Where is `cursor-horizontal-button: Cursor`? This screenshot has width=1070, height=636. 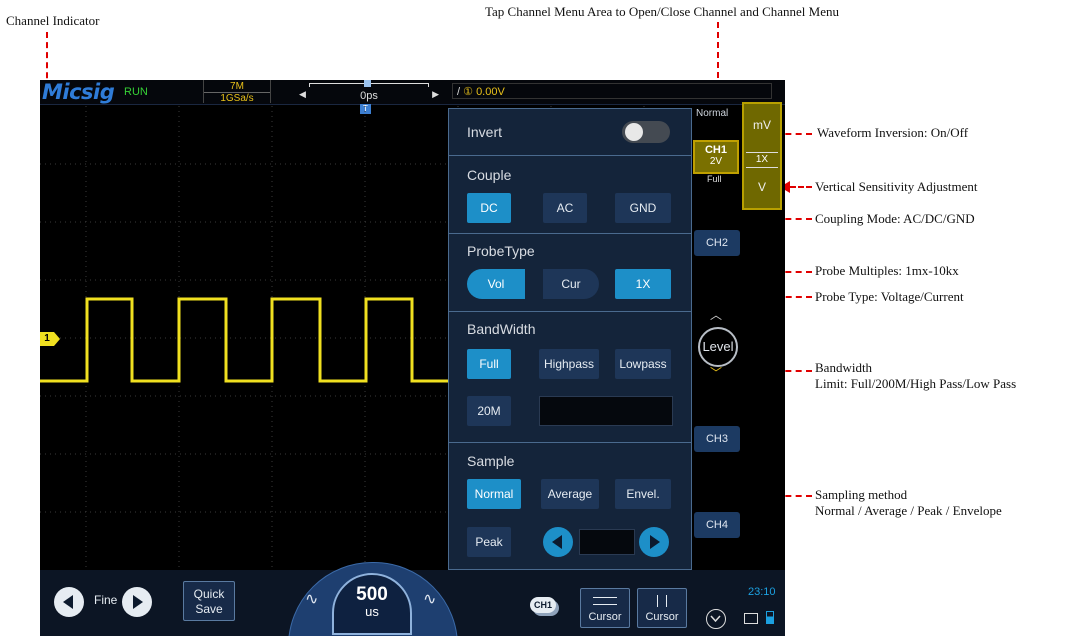 cursor-horizontal-button: Cursor is located at coordinates (605, 608).